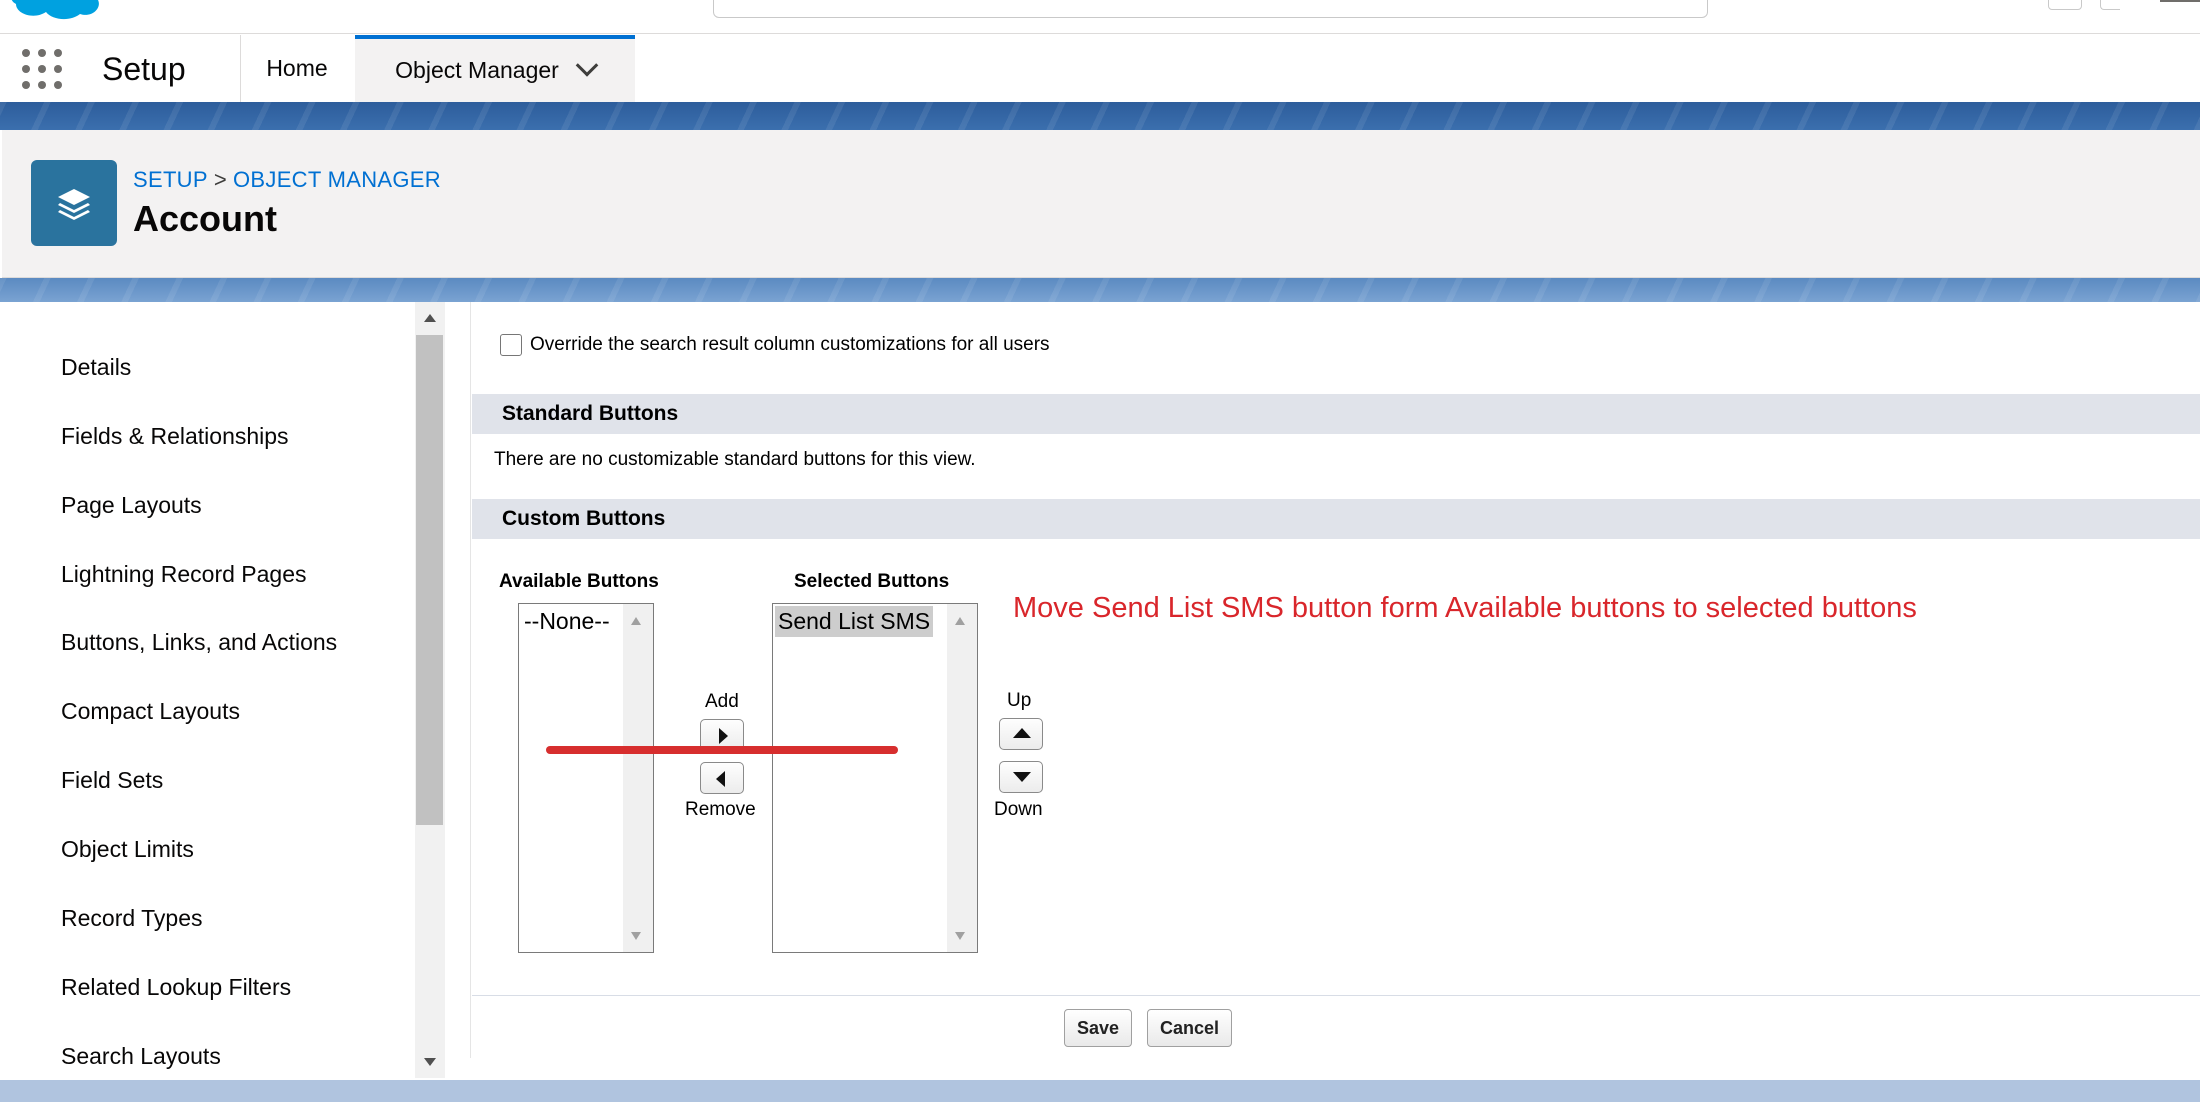 The height and width of the screenshot is (1102, 2200). Describe the element at coordinates (962, 778) in the screenshot. I see `selected-listbox-scrollbar` at that location.